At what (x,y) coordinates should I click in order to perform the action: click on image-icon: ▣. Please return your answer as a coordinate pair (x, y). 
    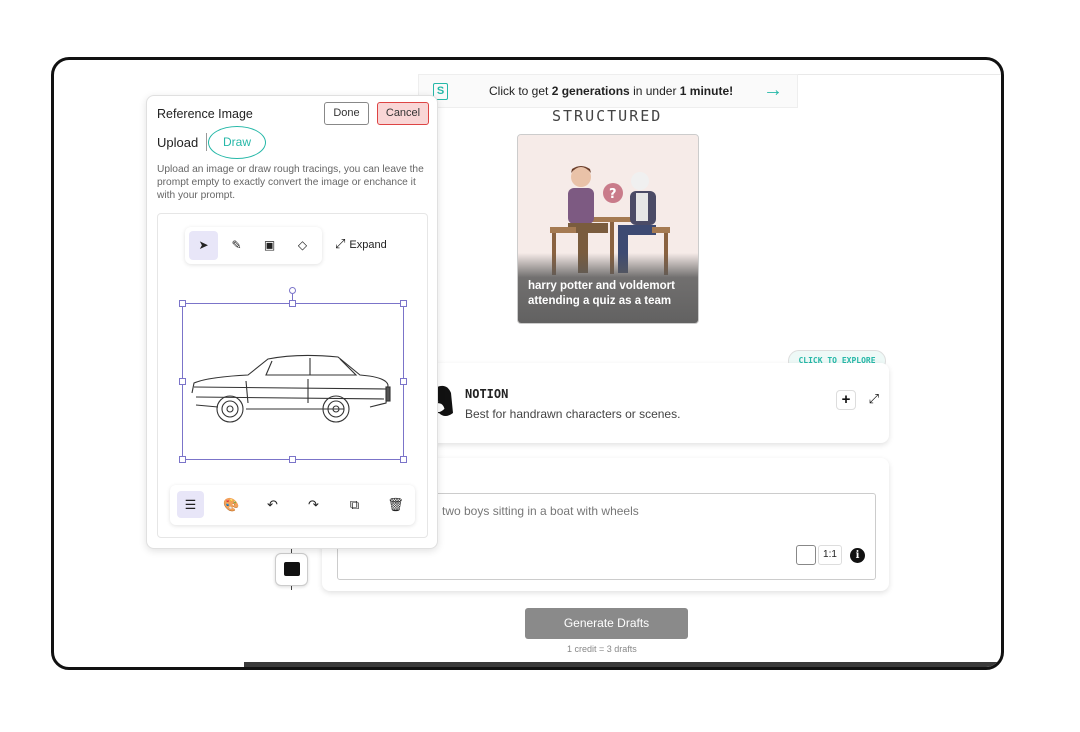
    Looking at the image, I should click on (269, 245).